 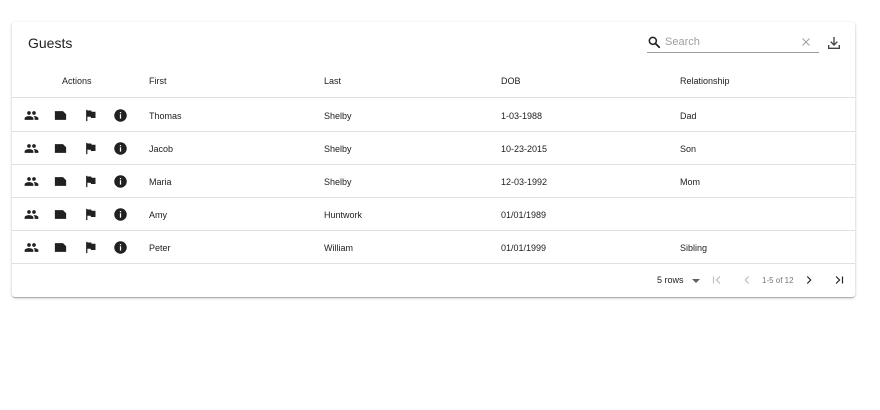 What do you see at coordinates (433, 148) in the screenshot?
I see `table-row: Jacob Shelby 10-23-2015 Son` at bounding box center [433, 148].